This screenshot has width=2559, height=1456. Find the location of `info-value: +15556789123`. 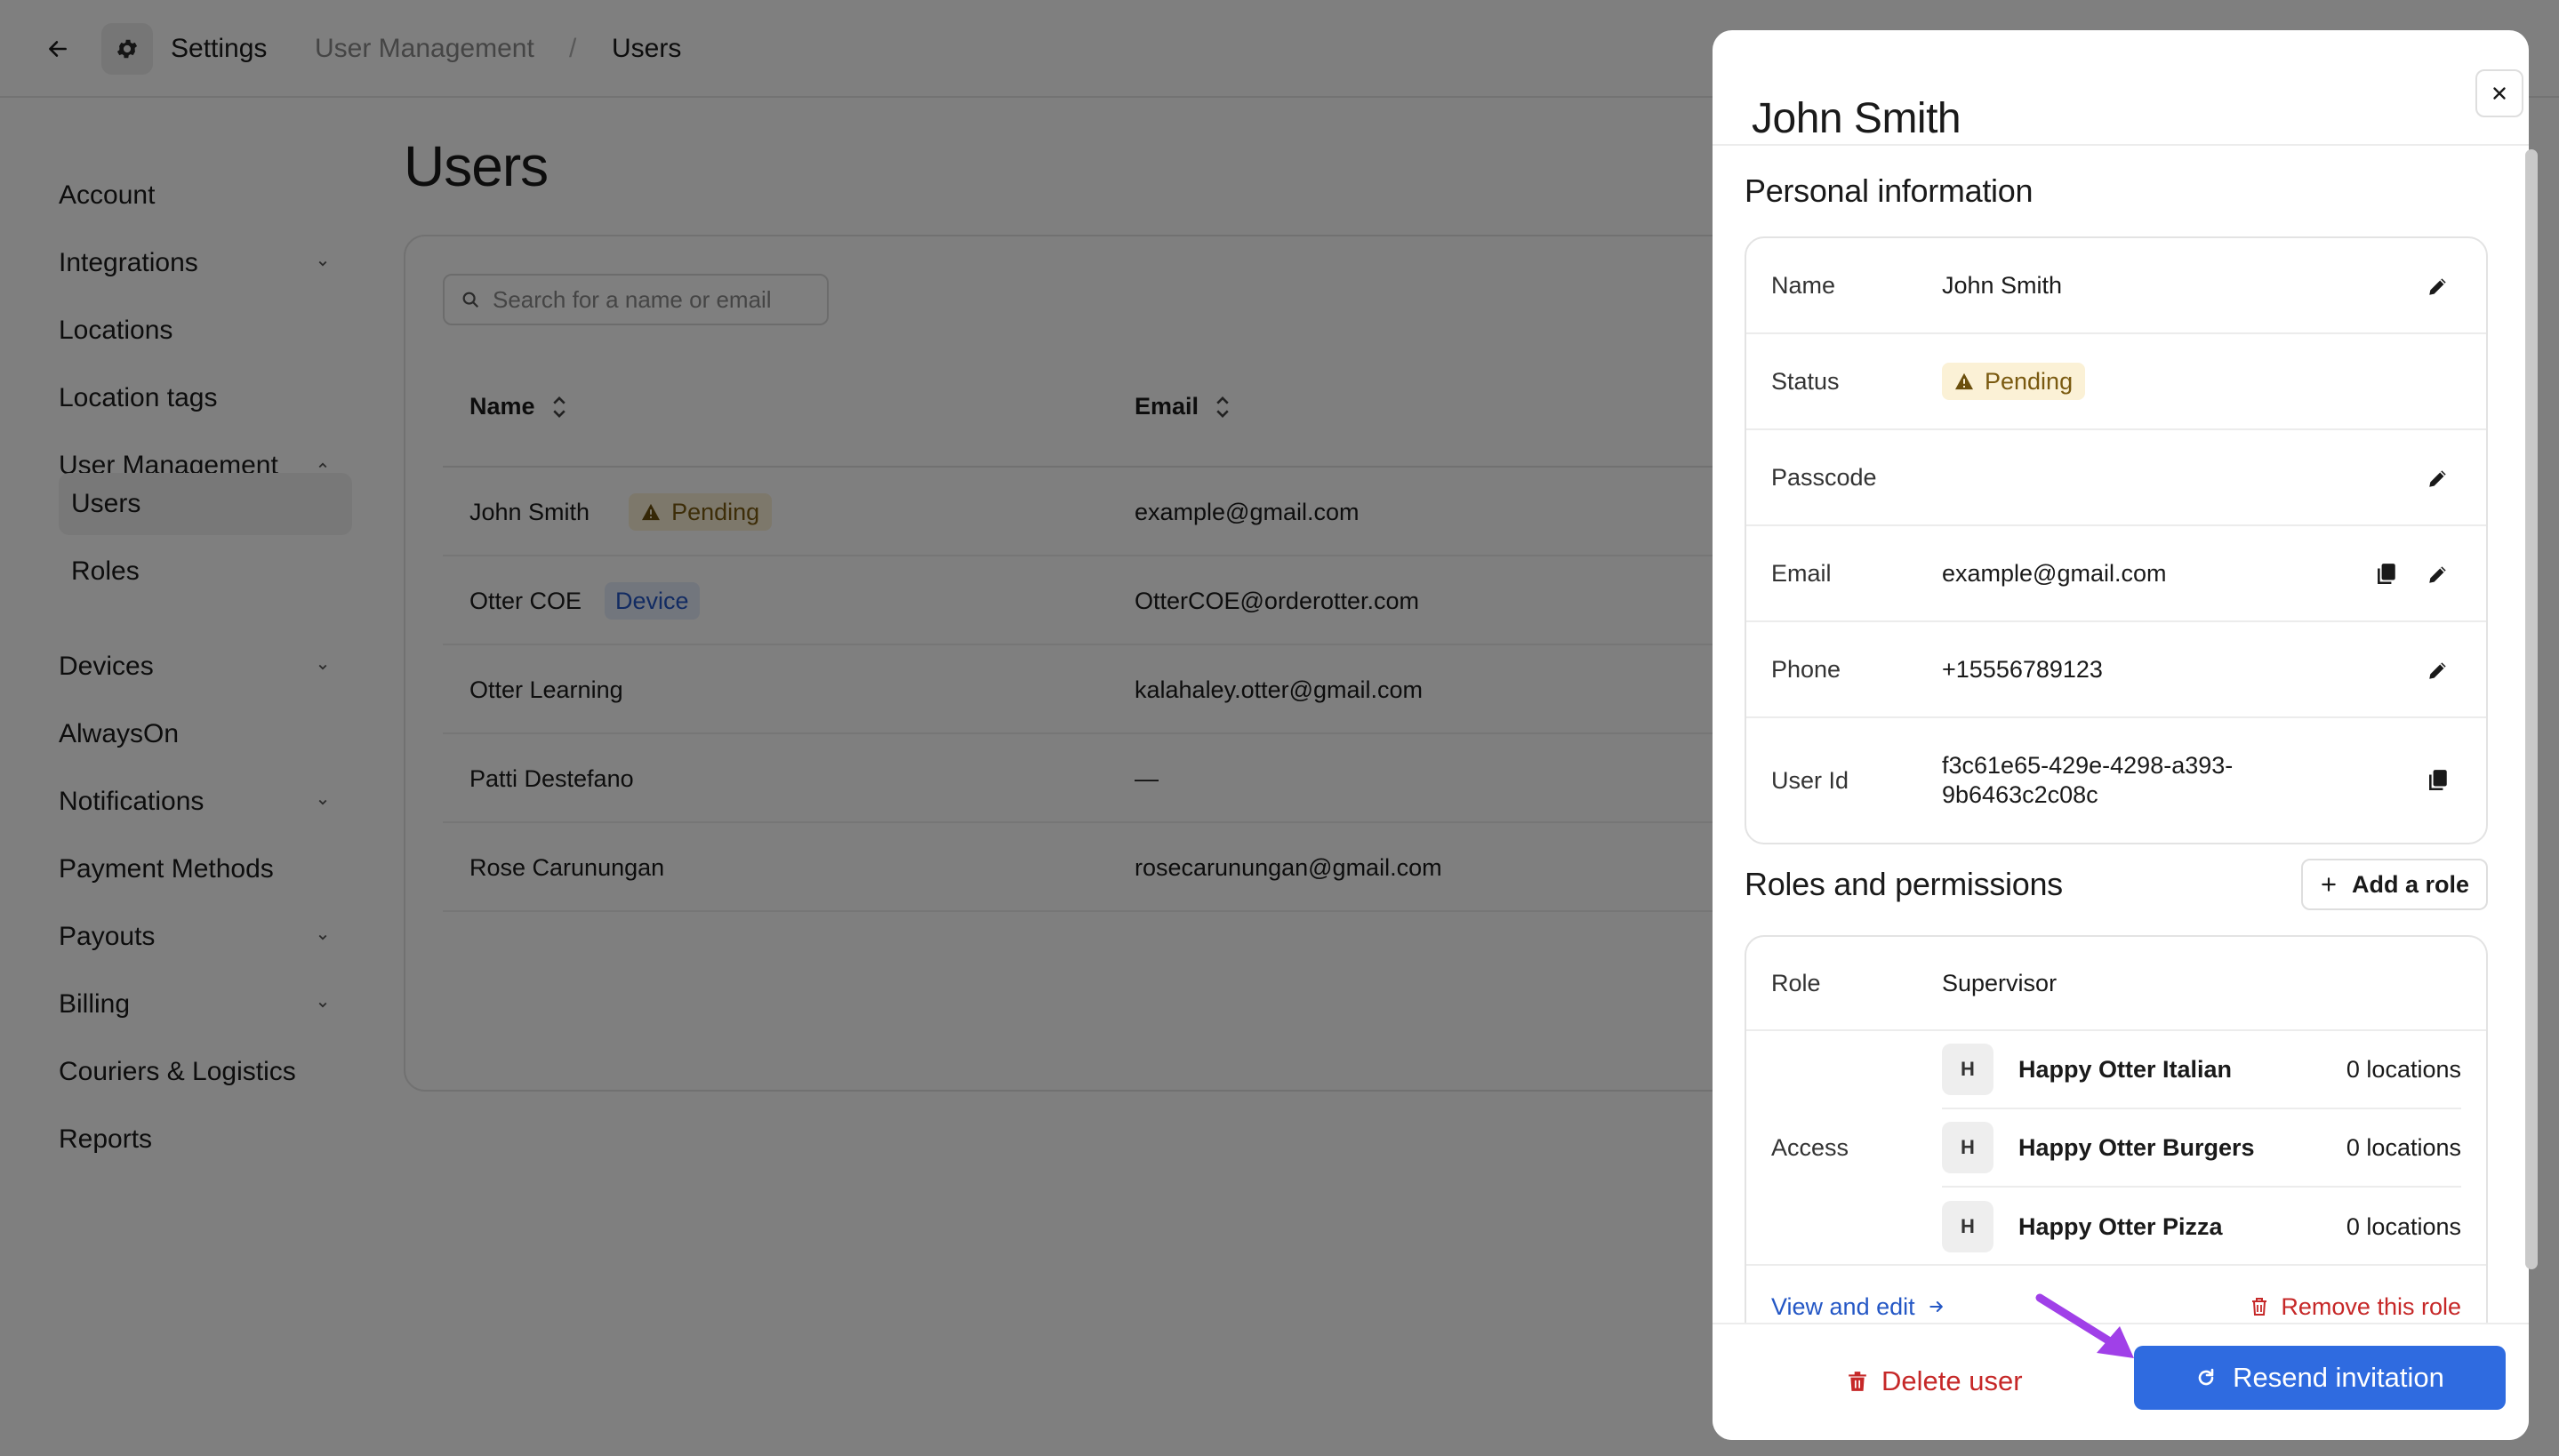

info-value: +15556789123 is located at coordinates (2022, 669).